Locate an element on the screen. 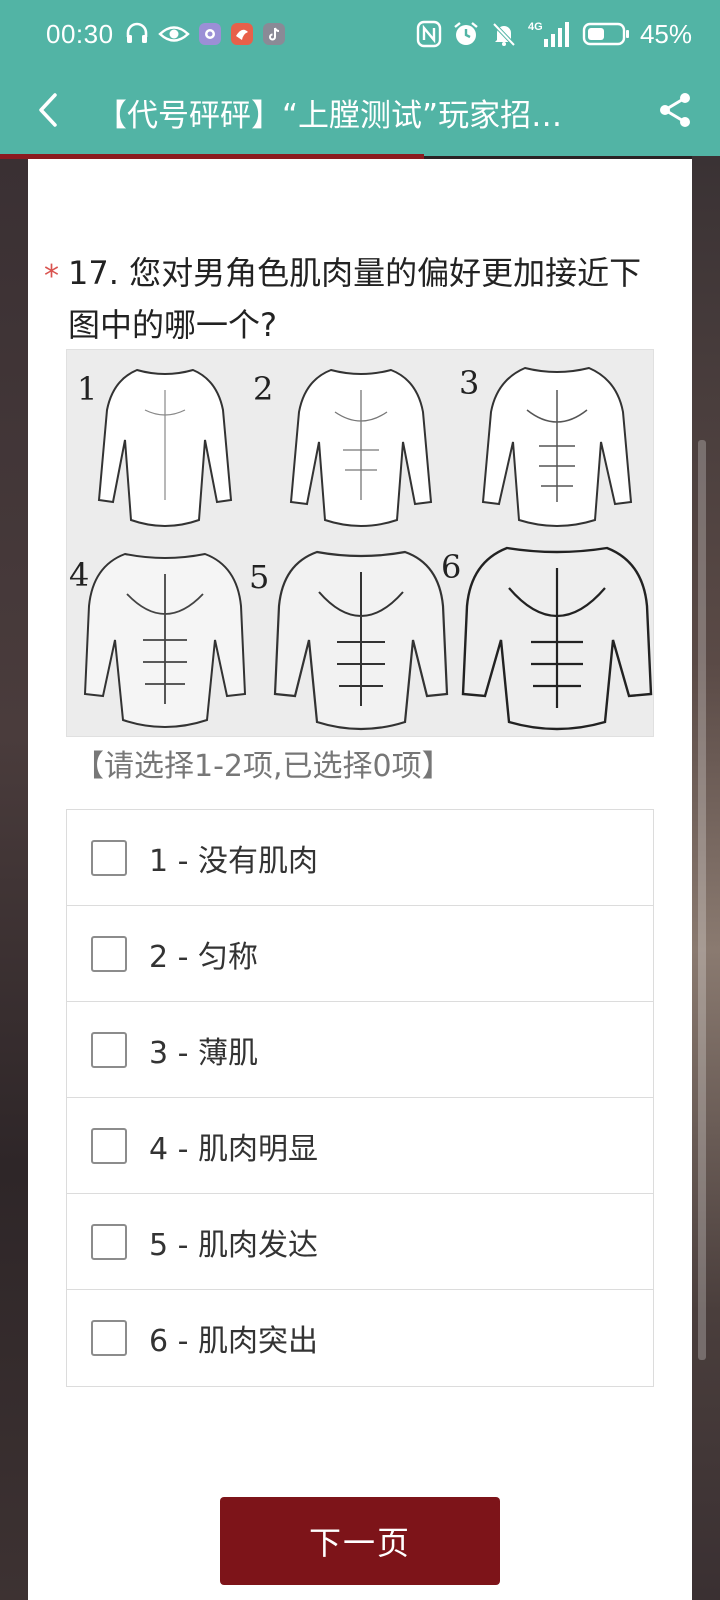 This screenshot has height=1600, width=720. background-right is located at coordinates (706, 878).